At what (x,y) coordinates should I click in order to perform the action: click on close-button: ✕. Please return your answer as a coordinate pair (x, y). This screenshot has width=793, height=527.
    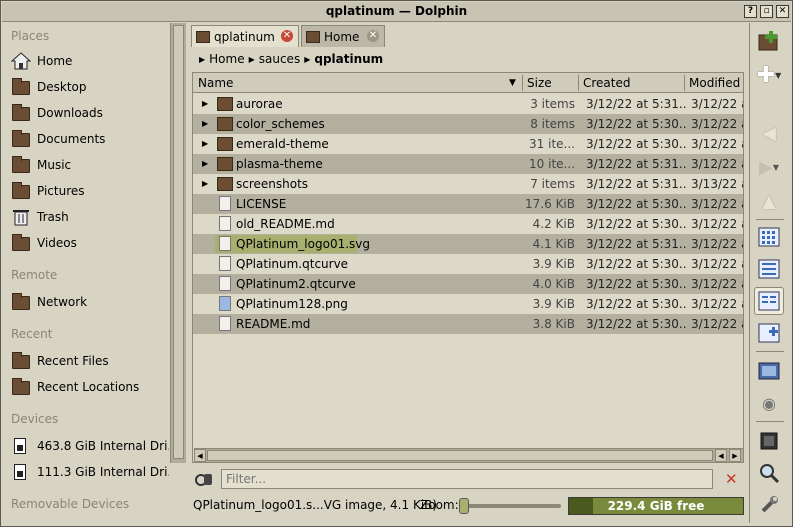
    Looking at the image, I should click on (782, 11).